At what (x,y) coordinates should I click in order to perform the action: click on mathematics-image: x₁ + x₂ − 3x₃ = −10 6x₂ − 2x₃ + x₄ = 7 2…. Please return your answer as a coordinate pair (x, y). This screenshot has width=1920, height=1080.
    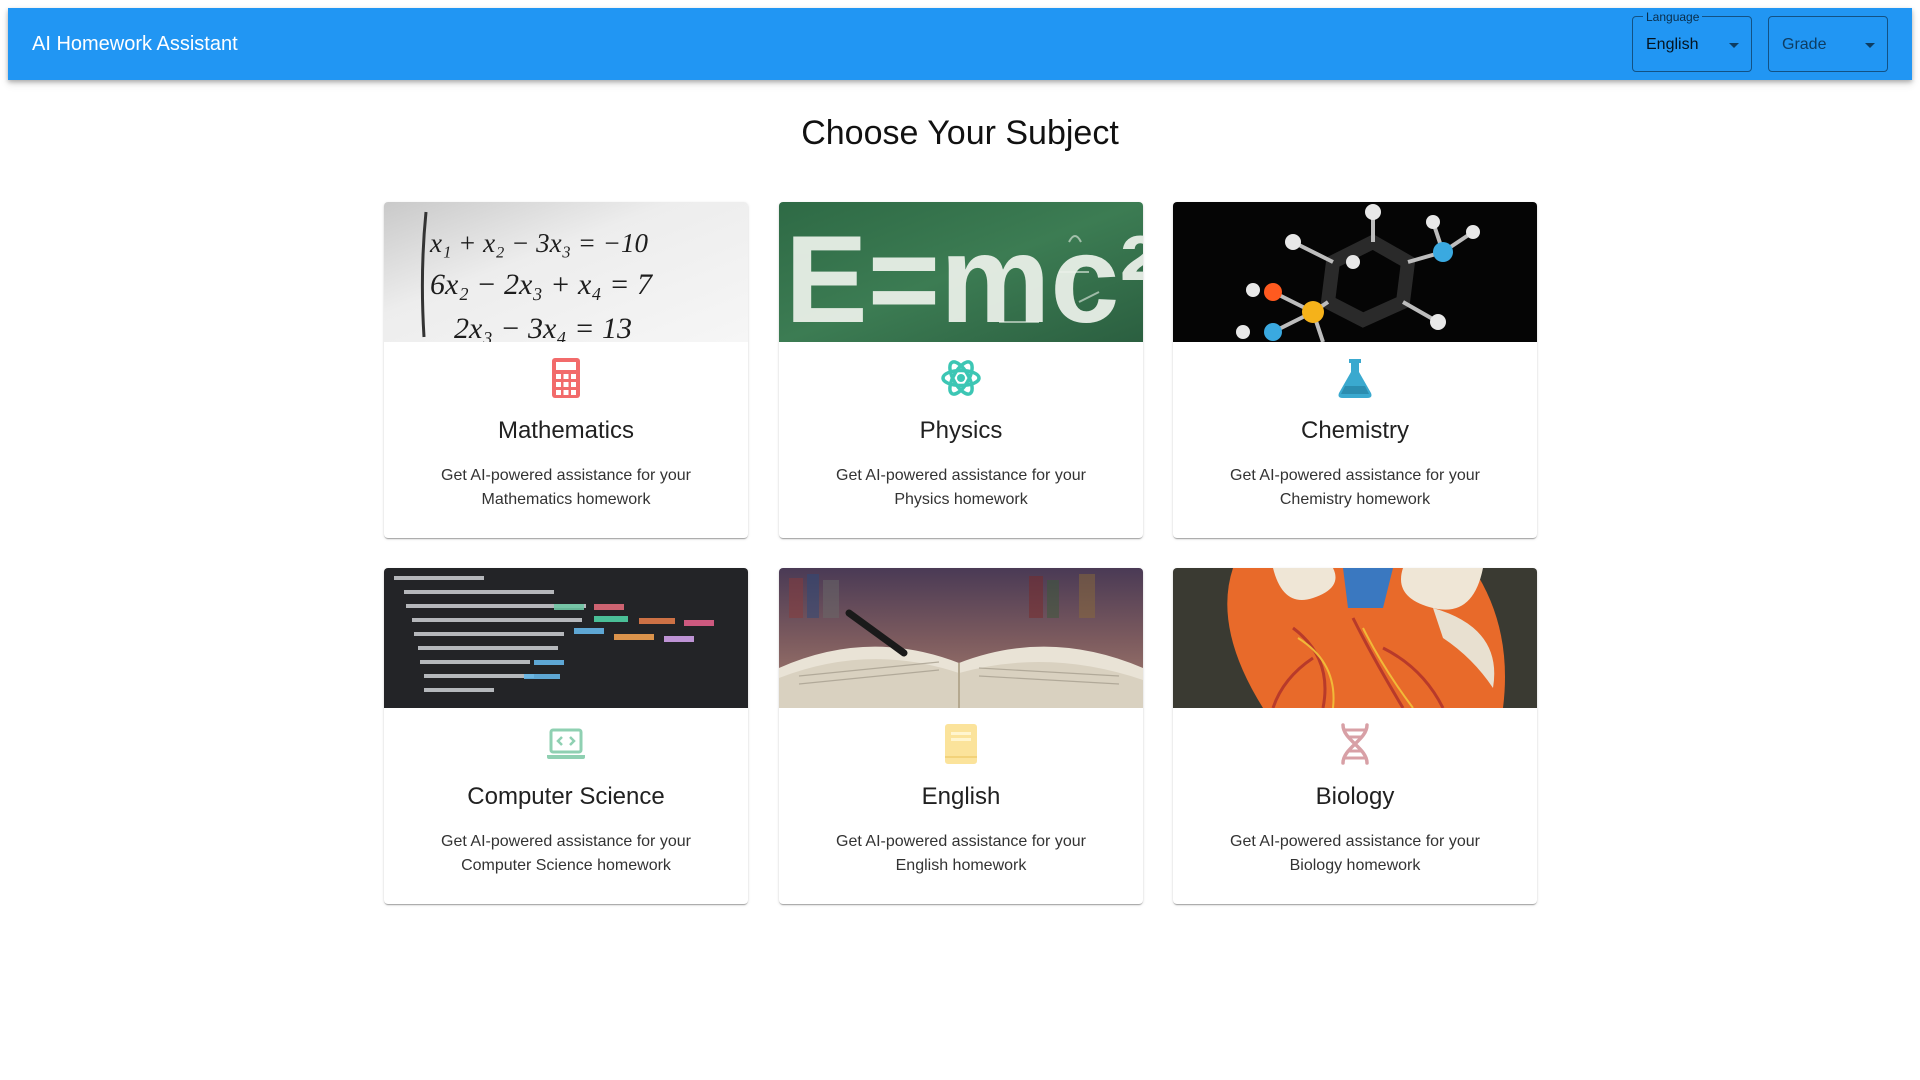
    Looking at the image, I should click on (566, 272).